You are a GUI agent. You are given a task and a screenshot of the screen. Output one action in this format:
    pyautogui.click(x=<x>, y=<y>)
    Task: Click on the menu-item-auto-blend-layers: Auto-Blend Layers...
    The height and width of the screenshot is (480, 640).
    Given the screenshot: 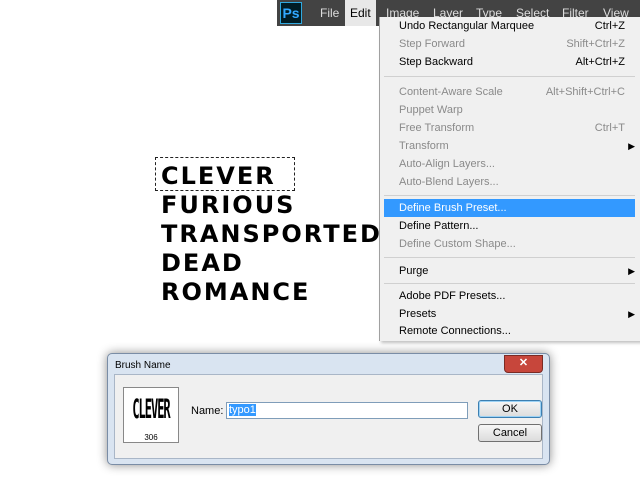 What is the action you would take?
    pyautogui.click(x=509, y=182)
    